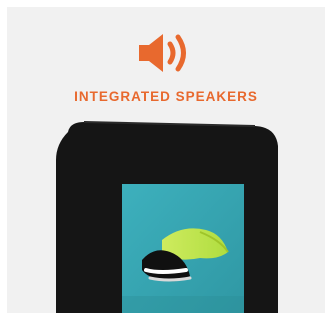 This screenshot has width=332, height=313. Describe the element at coordinates (166, 53) in the screenshot. I see `speaker-volume-icon` at that location.